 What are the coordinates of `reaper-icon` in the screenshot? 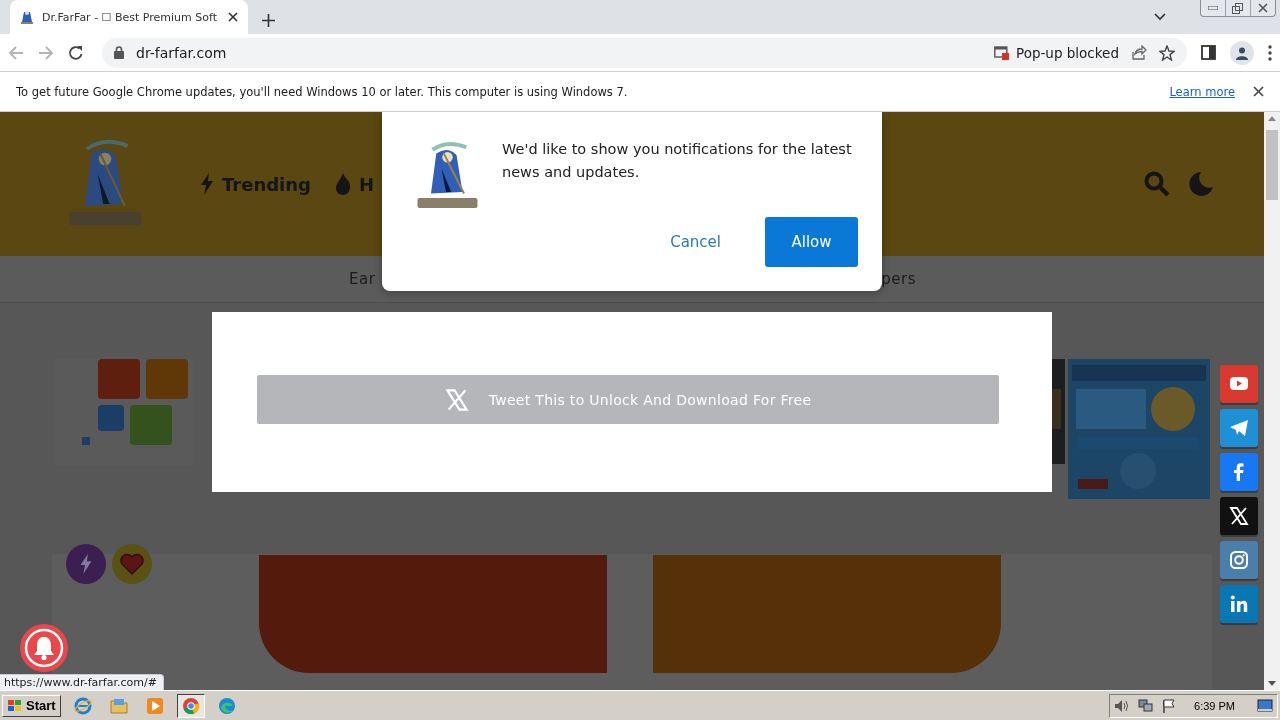 It's located at (27, 17).